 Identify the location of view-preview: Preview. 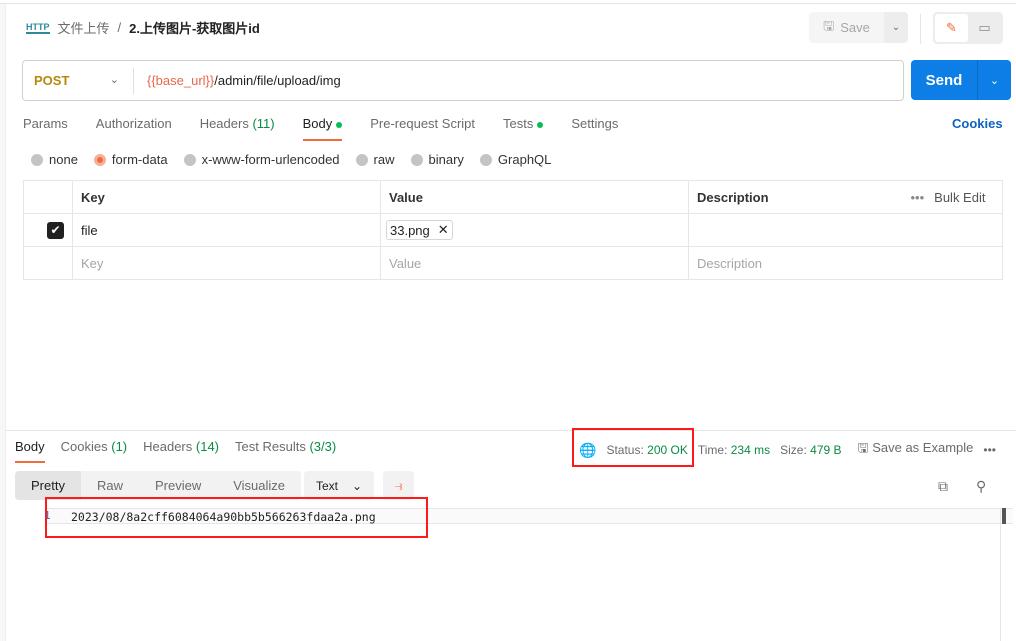
(178, 485).